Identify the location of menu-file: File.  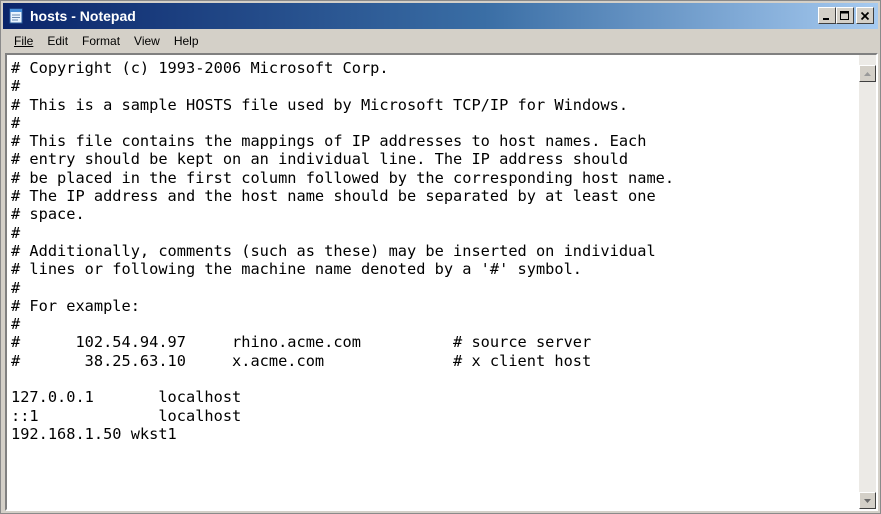
(23, 41).